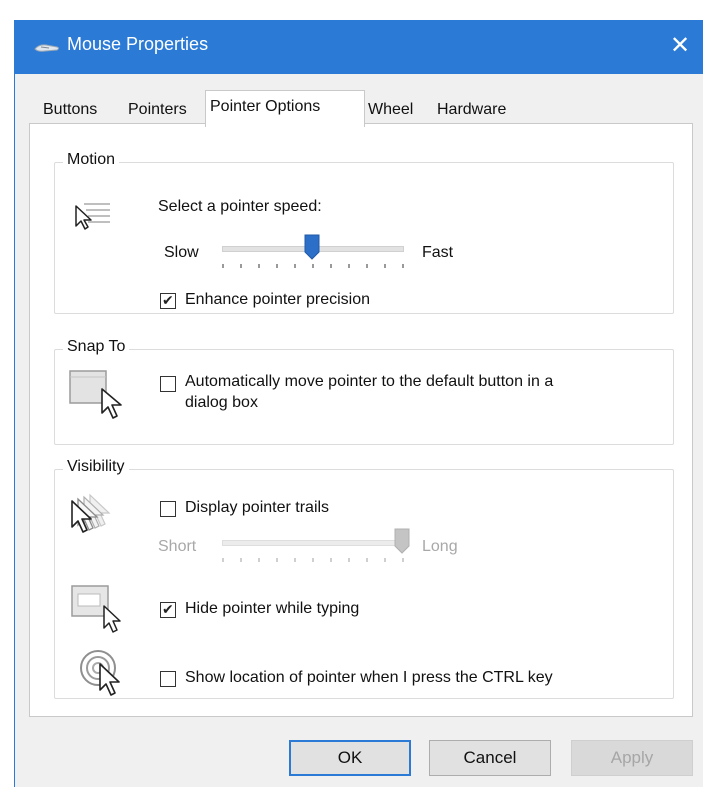  I want to click on hide-pointer-checkbox: ✔, so click(168, 609).